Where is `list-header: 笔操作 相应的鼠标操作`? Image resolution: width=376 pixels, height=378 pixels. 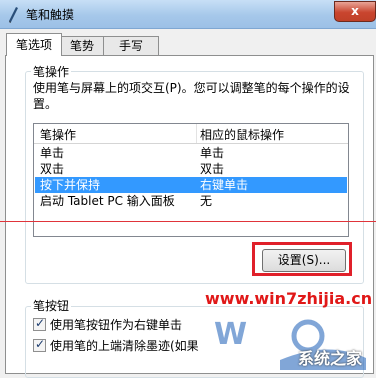
list-header: 笔操作 相应的鼠标操作 is located at coordinates (191, 134).